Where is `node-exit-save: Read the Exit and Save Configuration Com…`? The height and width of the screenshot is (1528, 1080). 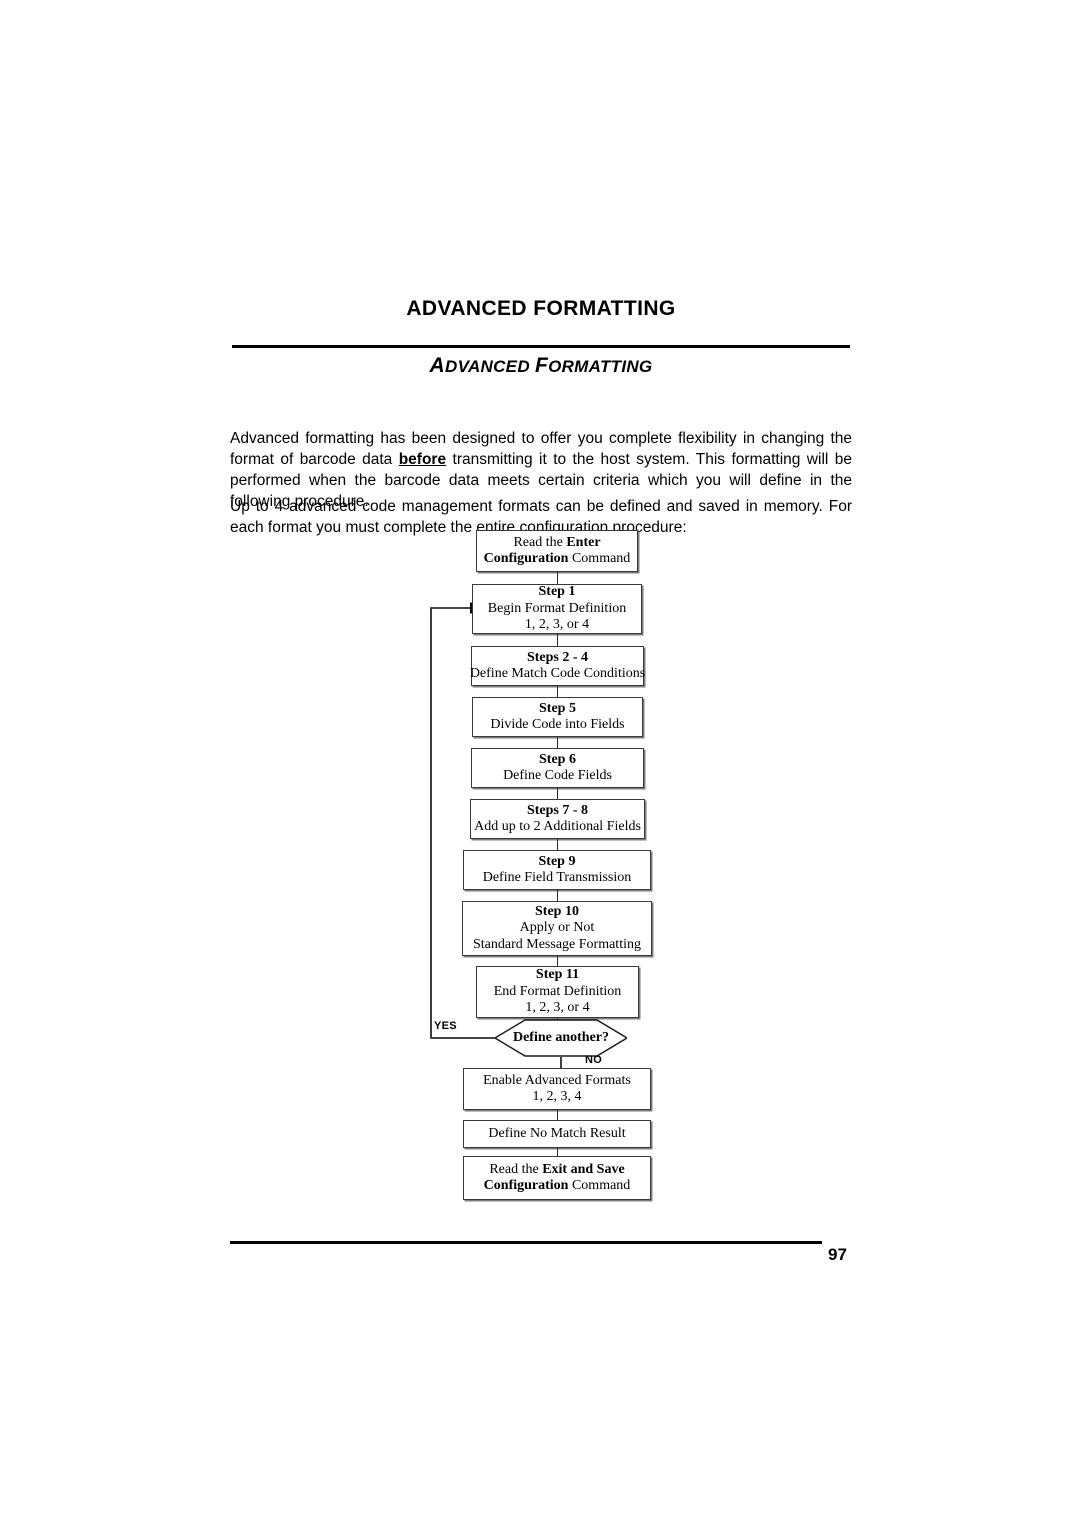
node-exit-save: Read the Exit and Save Configuration Com… is located at coordinates (557, 1178).